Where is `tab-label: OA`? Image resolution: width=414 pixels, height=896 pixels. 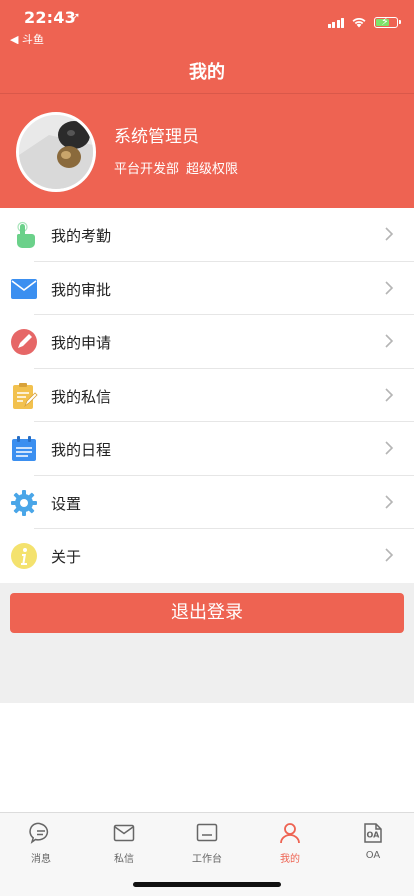 tab-label: OA is located at coordinates (373, 855).